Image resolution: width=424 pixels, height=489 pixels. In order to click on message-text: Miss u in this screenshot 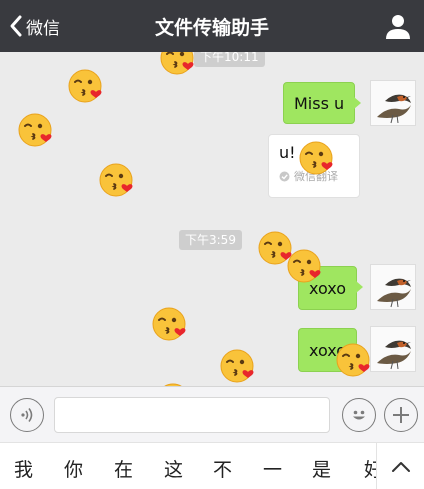, I will do `click(319, 103)`.